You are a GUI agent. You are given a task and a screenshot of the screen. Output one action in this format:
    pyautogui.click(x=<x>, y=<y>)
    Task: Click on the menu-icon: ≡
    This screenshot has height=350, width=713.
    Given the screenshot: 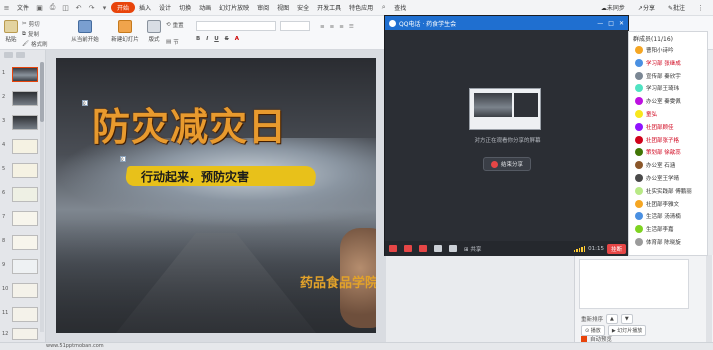 What is the action you would take?
    pyautogui.click(x=6, y=7)
    